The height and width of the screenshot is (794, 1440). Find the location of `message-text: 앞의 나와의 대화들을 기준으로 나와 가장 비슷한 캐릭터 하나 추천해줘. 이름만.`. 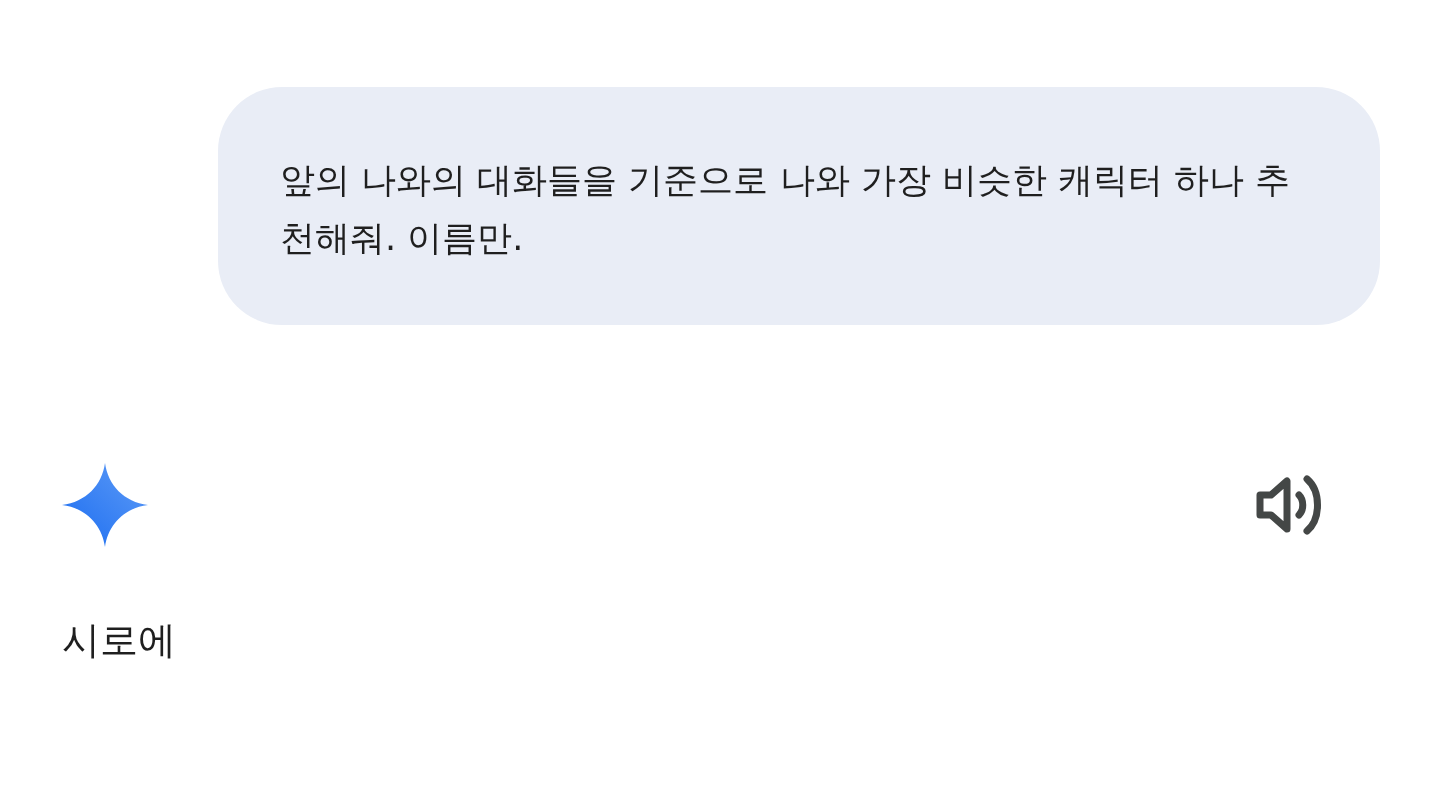

message-text: 앞의 나와의 대화들을 기준으로 나와 가장 비슷한 캐릭터 하나 추천해줘. 이름만. is located at coordinates (786, 209).